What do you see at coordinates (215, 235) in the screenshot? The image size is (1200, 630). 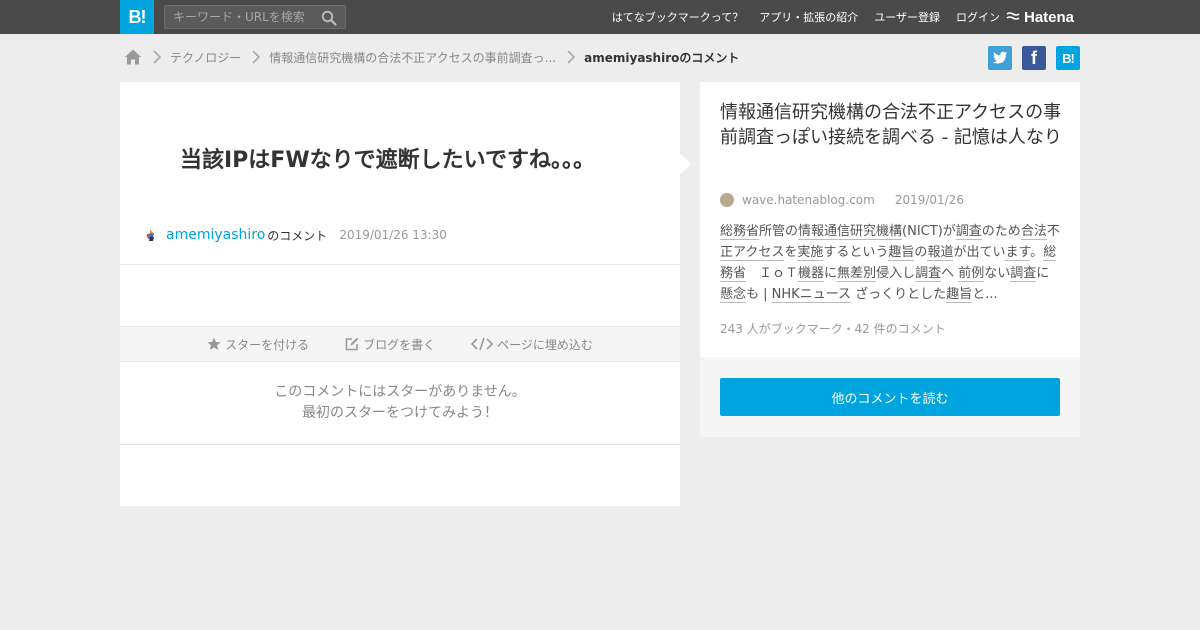 I see `comment-username: amemiyashiro` at bounding box center [215, 235].